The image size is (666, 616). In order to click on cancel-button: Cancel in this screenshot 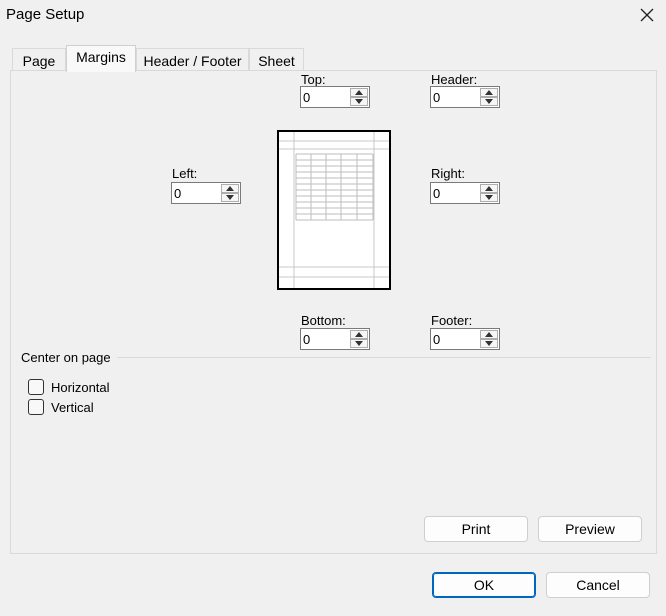, I will do `click(598, 585)`.